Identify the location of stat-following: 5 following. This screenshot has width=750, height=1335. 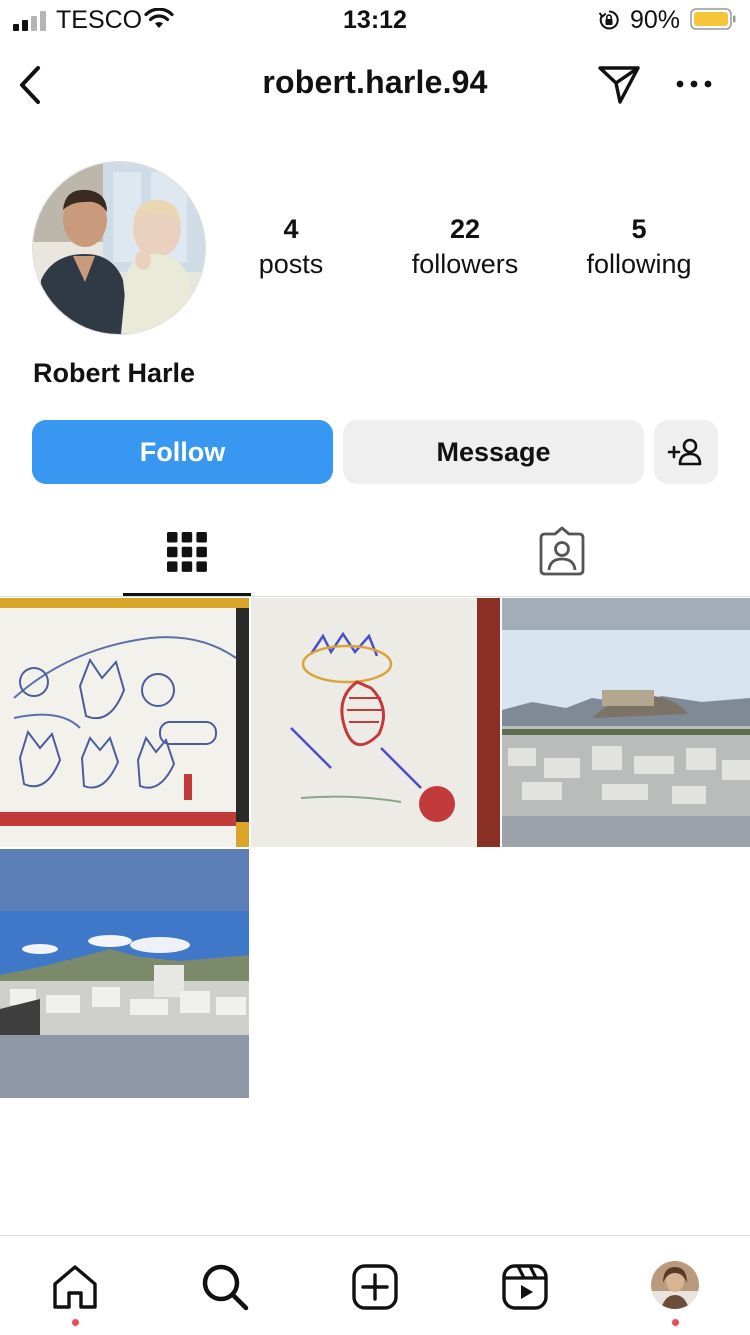
(639, 247).